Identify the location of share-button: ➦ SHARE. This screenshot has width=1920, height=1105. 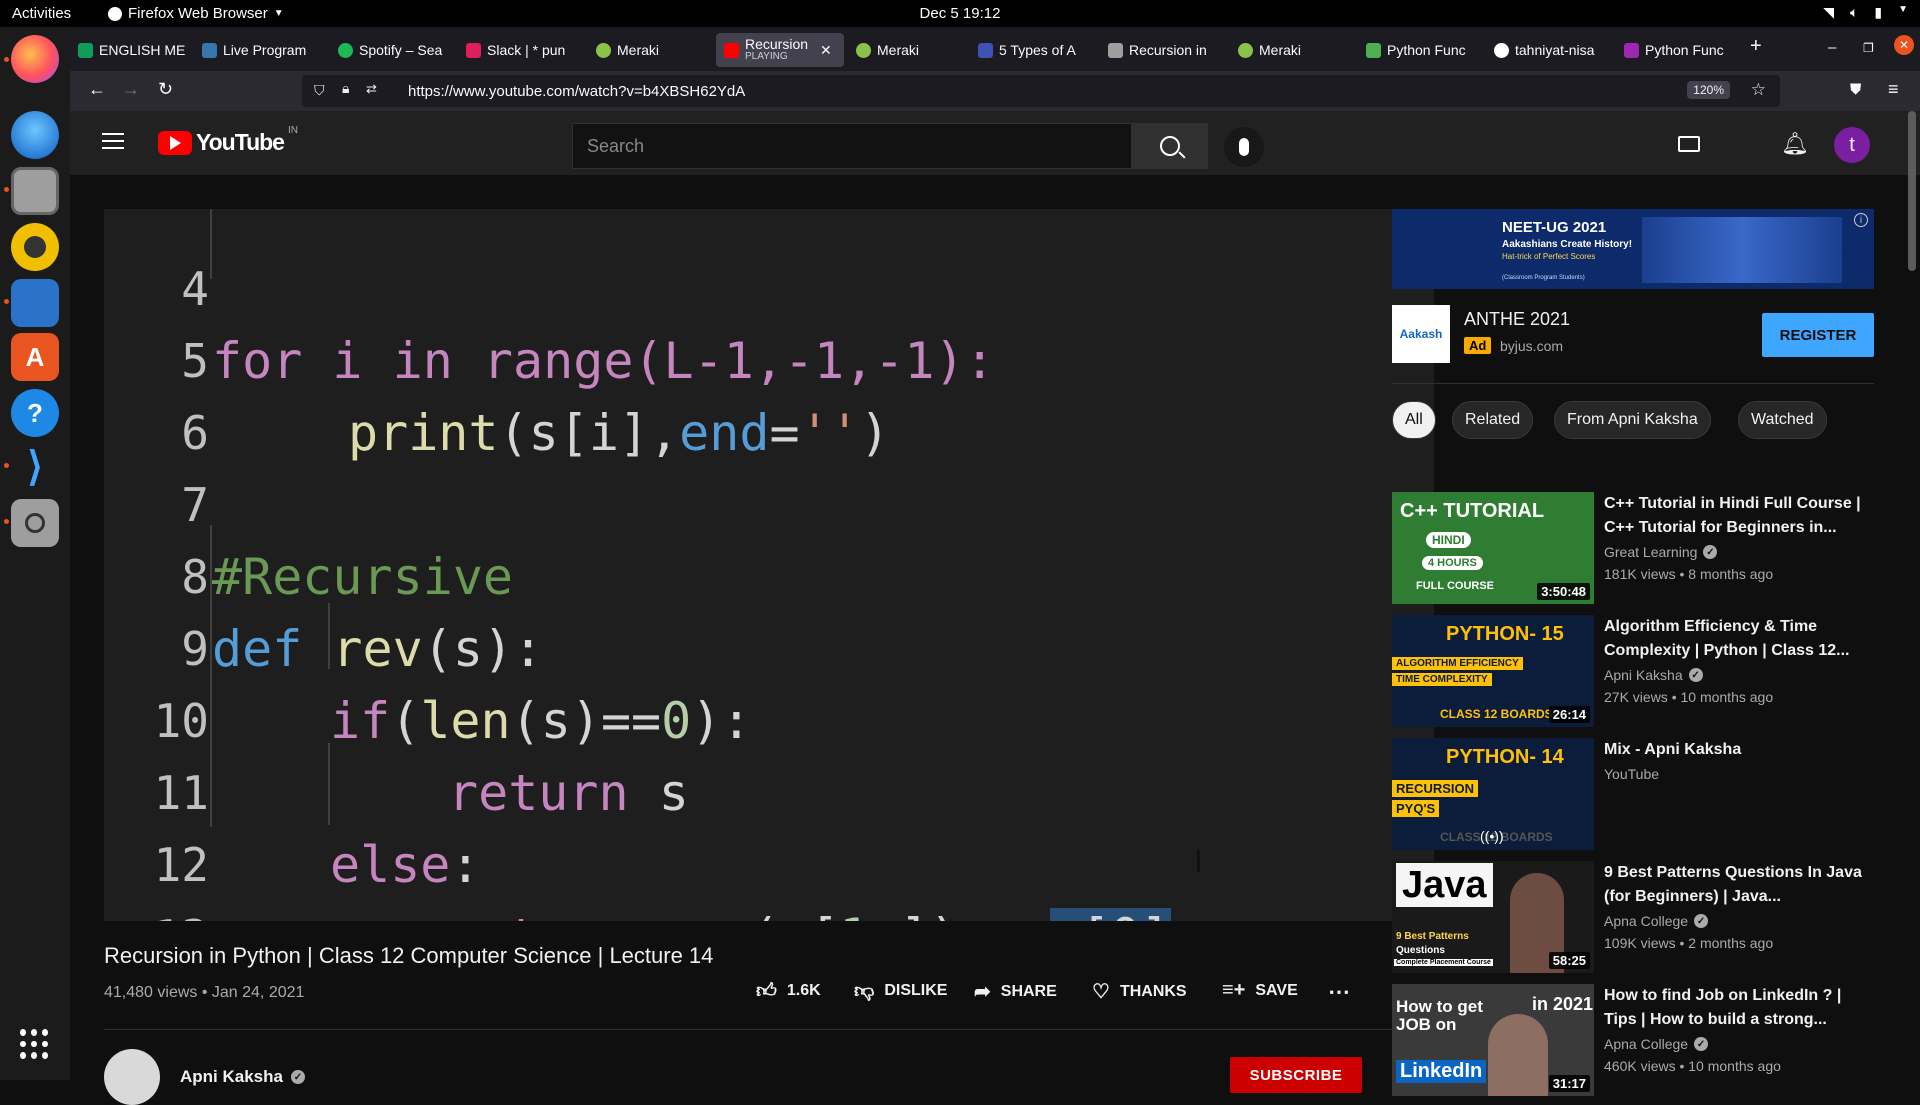
(1015, 991).